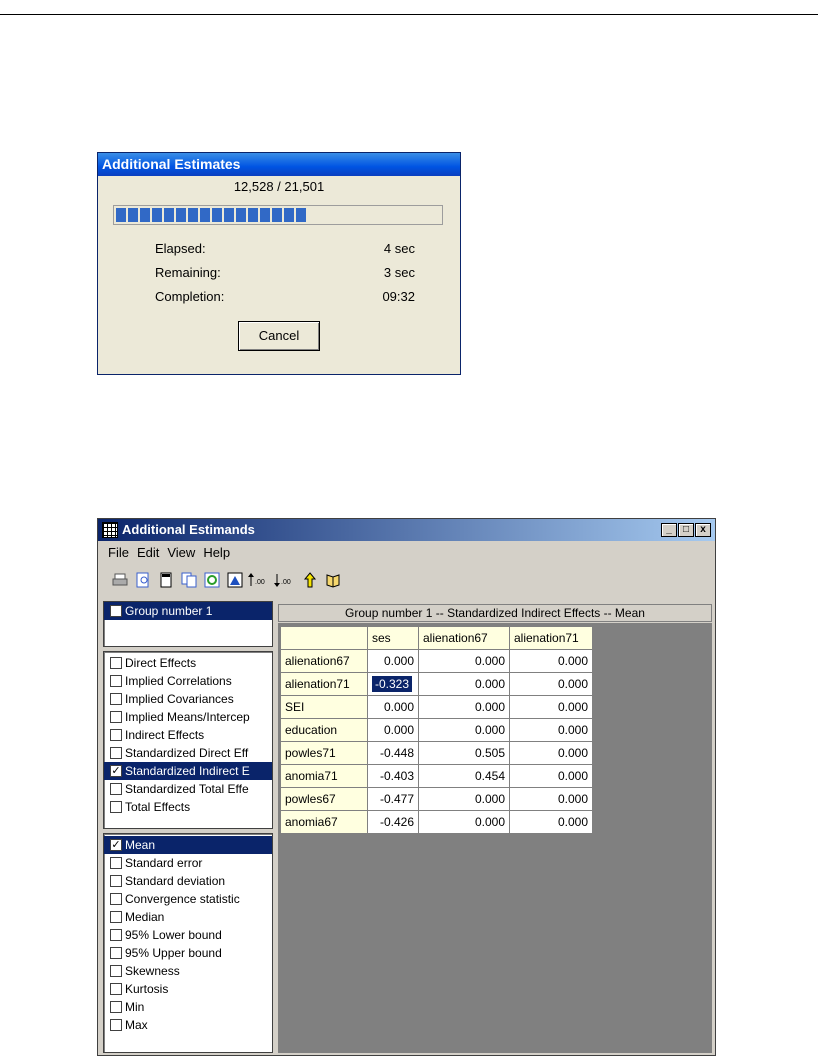  Describe the element at coordinates (188, 579) in the screenshot. I see `copy-icon` at that location.